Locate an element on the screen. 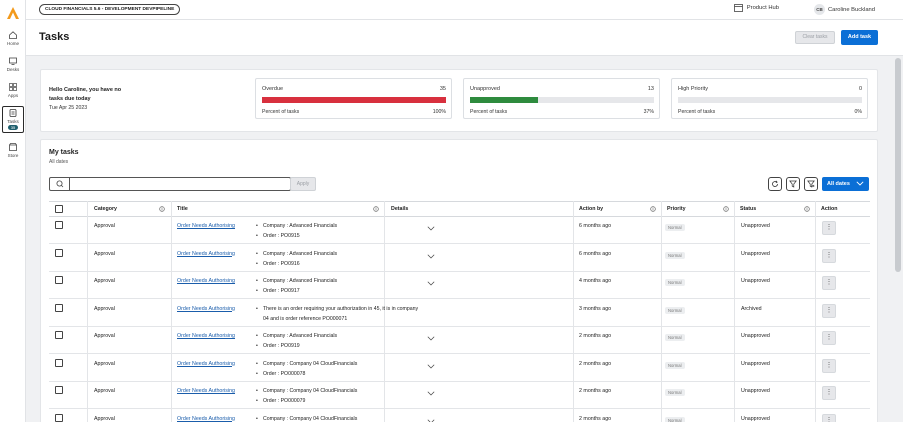  column-header-action-by: Action by is located at coordinates (591, 209).